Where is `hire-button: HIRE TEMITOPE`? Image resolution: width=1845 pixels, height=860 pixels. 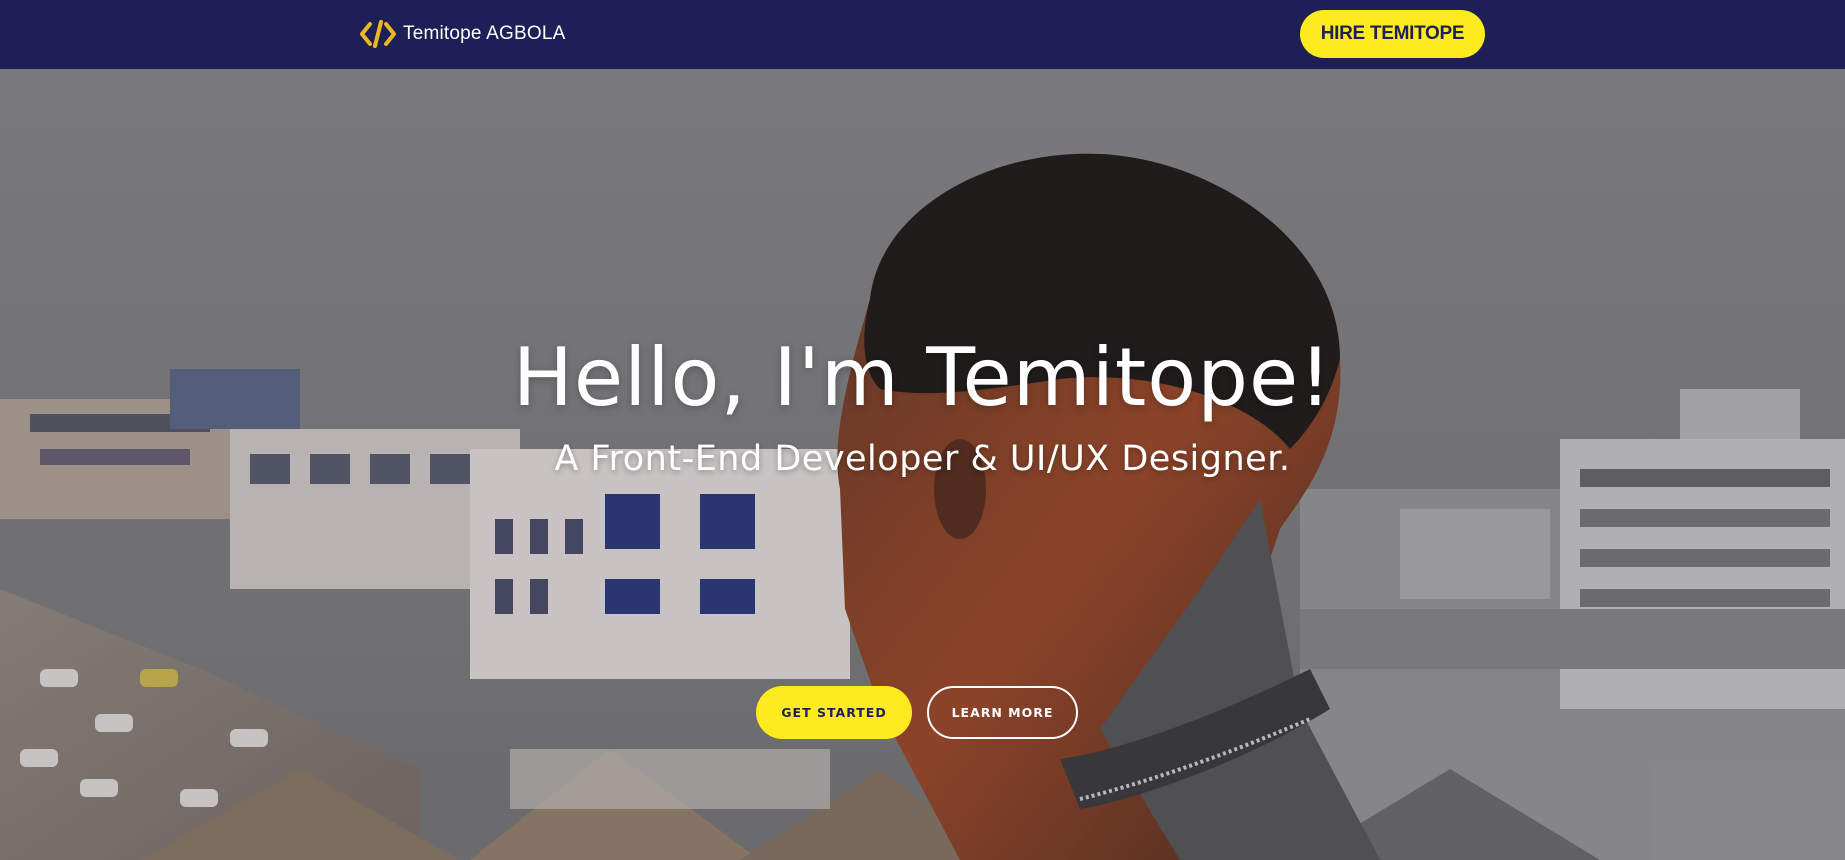
hire-button: HIRE TEMITOPE is located at coordinates (1392, 34).